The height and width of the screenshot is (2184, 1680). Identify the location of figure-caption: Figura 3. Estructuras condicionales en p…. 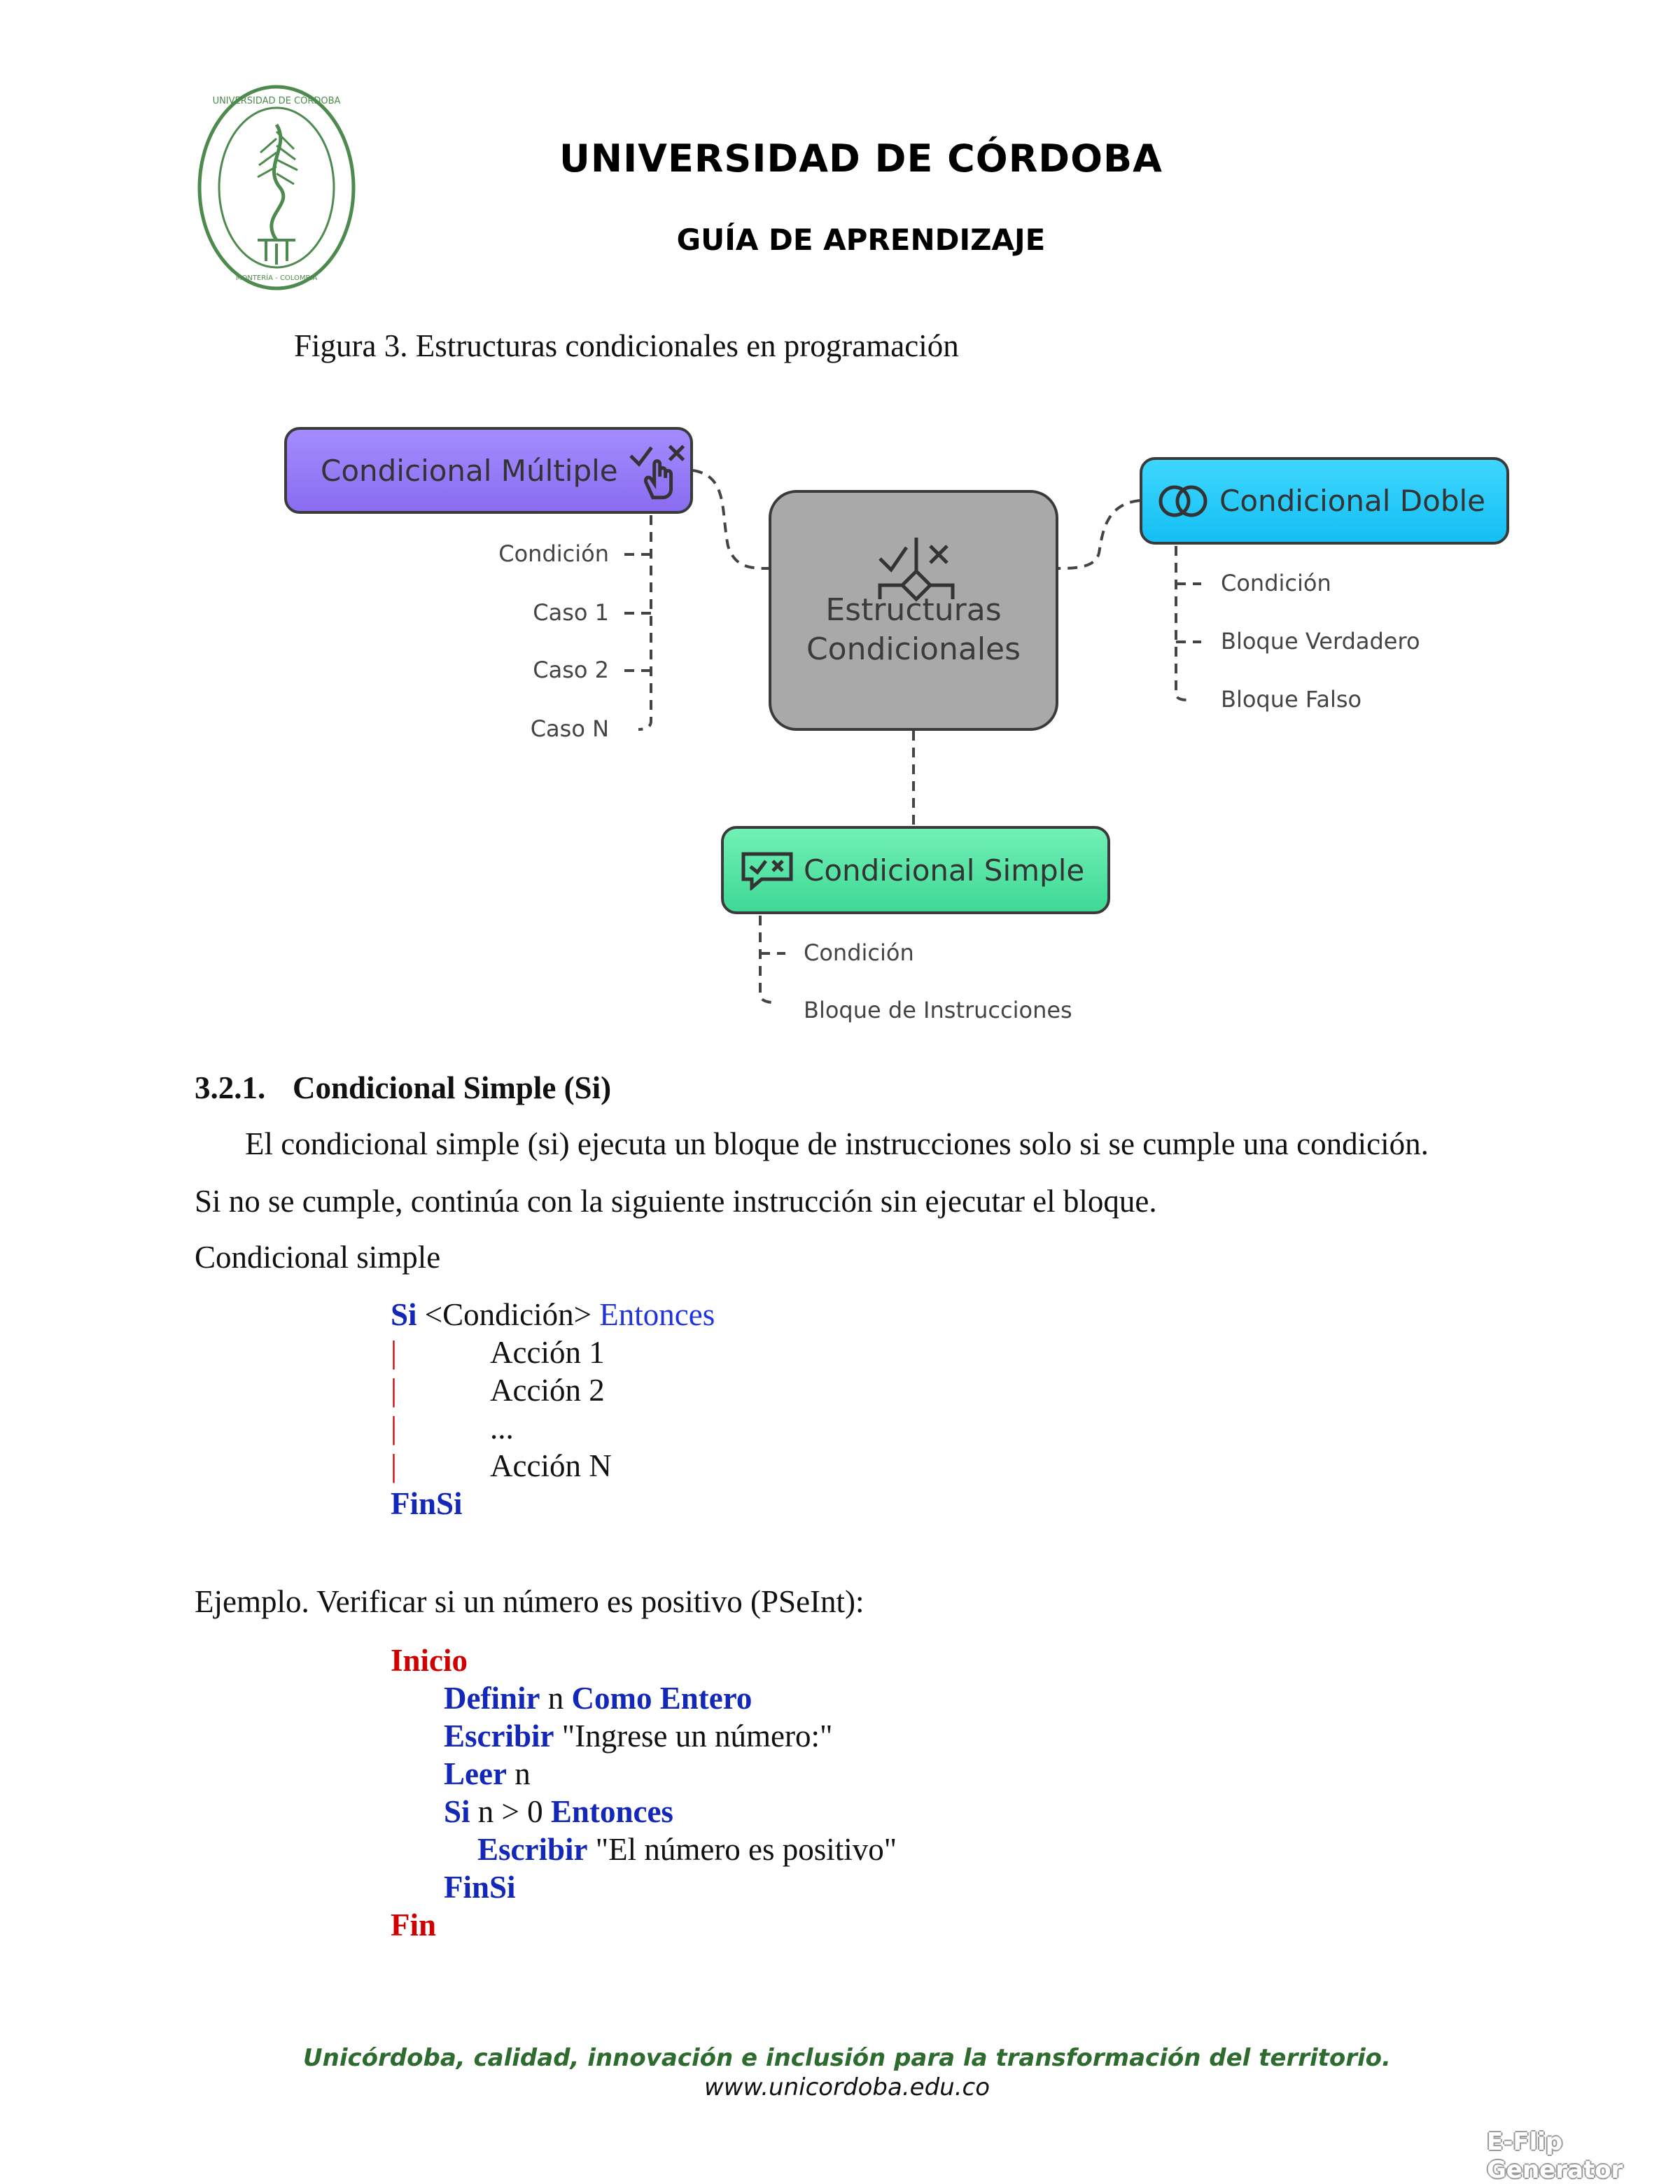
(626, 345).